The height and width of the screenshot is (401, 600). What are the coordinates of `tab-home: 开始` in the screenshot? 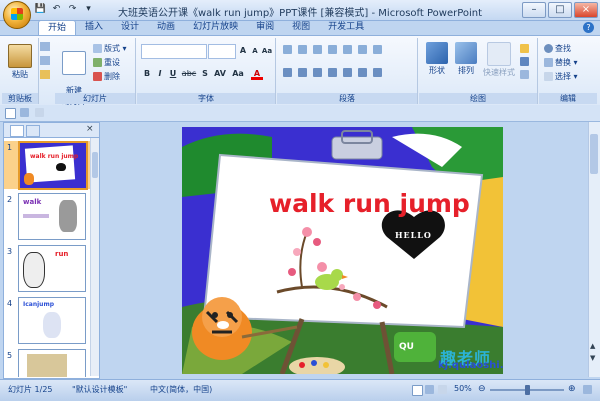 It's located at (57, 27).